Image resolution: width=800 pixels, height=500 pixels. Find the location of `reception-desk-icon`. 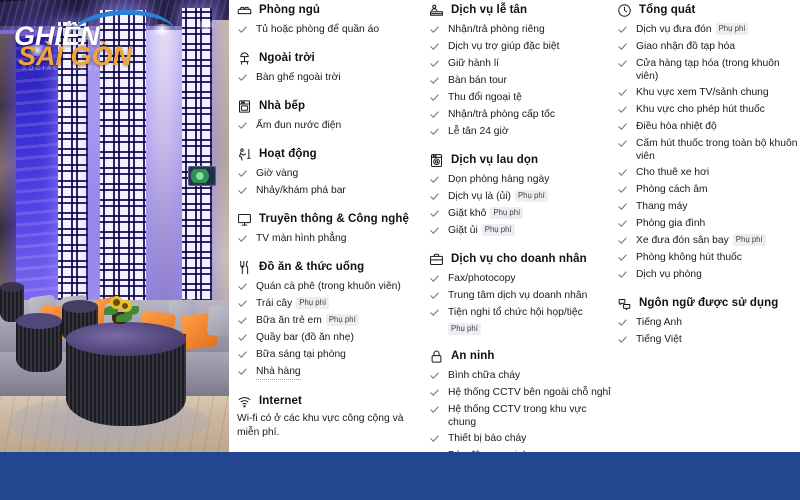

reception-desk-icon is located at coordinates (436, 10).